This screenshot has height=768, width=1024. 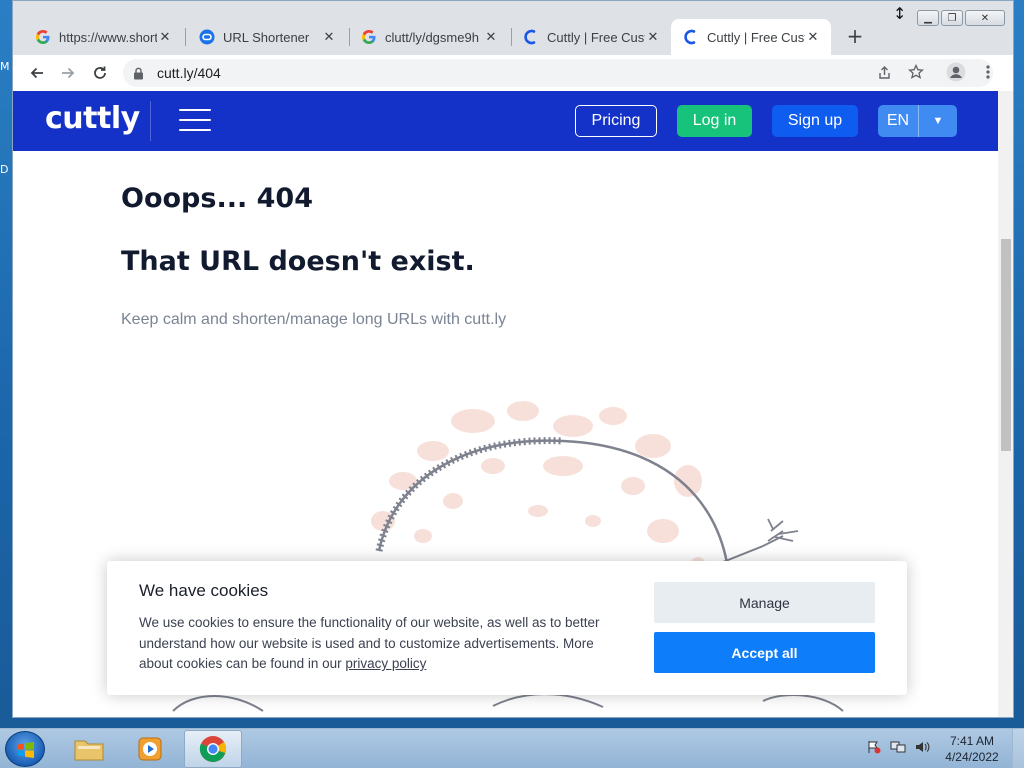 What do you see at coordinates (1006, 345) in the screenshot?
I see `scrollbar-thumb` at bounding box center [1006, 345].